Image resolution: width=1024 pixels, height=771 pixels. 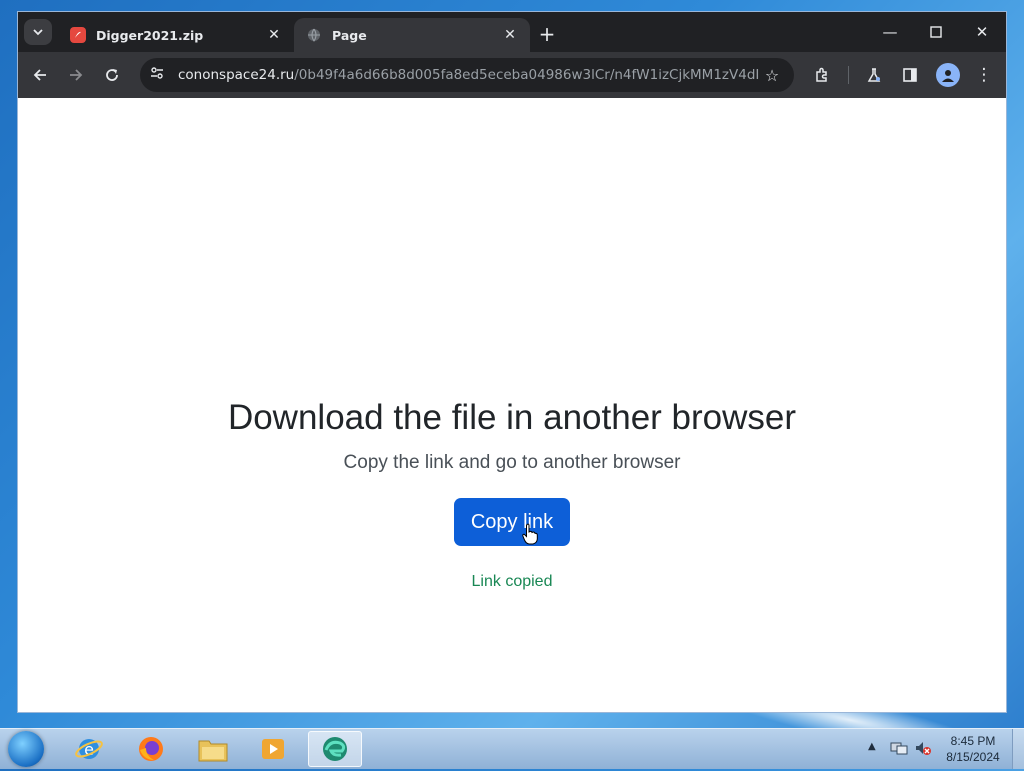 What do you see at coordinates (872, 746) in the screenshot?
I see `tray-expand-arrow-icon: ▲` at bounding box center [872, 746].